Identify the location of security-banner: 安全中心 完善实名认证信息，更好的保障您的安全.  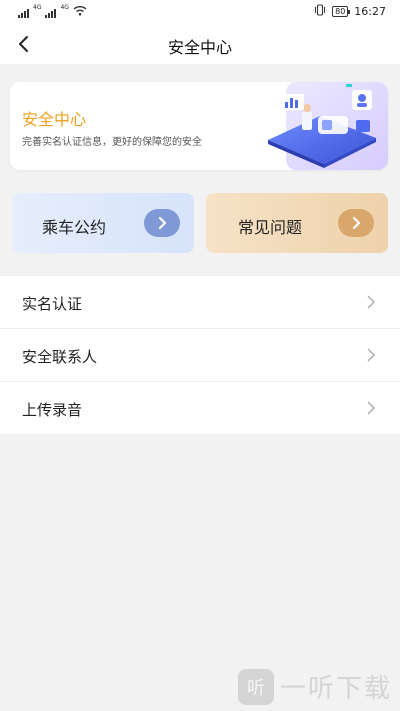
(199, 126).